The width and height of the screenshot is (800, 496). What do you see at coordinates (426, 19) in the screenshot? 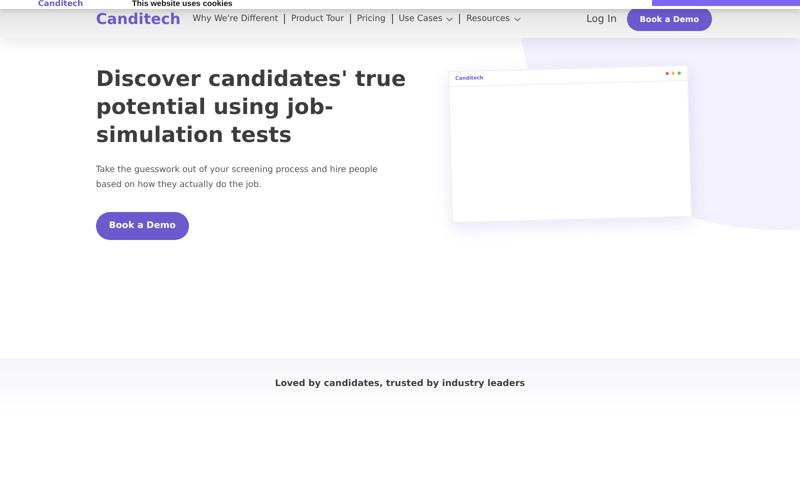
I see `nav-link: Use Cases` at bounding box center [426, 19].